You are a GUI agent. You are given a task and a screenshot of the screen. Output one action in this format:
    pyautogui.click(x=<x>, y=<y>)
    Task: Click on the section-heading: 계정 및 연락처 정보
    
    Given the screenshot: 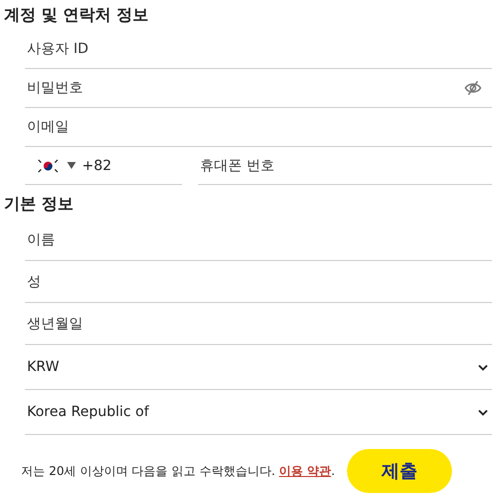 What is the action you would take?
    pyautogui.click(x=77, y=15)
    